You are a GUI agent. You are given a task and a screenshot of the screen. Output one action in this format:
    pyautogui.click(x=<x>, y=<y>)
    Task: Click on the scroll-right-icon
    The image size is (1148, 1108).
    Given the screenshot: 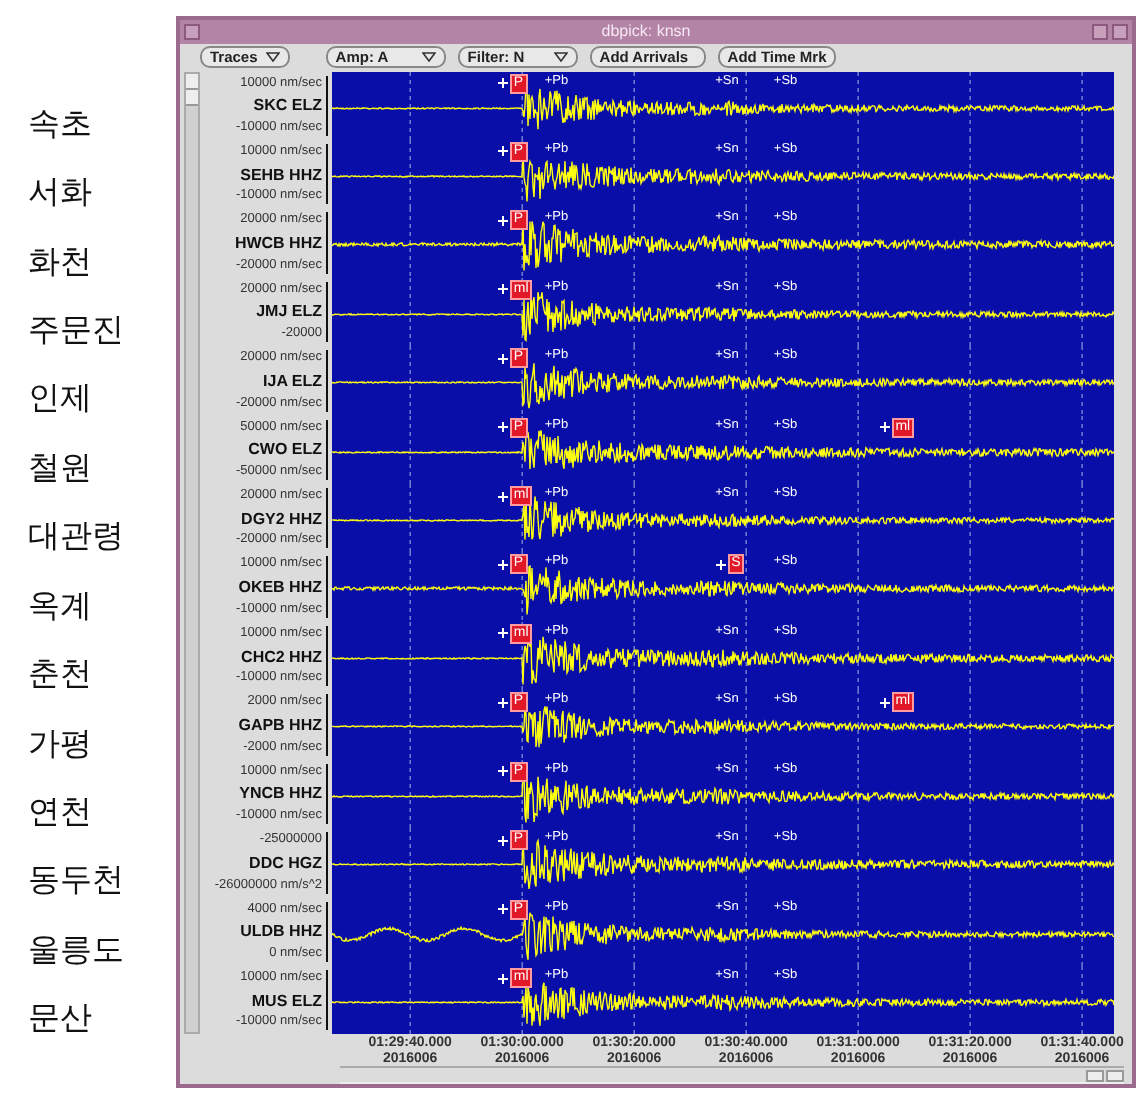 What is the action you would take?
    pyautogui.click(x=1115, y=1075)
    